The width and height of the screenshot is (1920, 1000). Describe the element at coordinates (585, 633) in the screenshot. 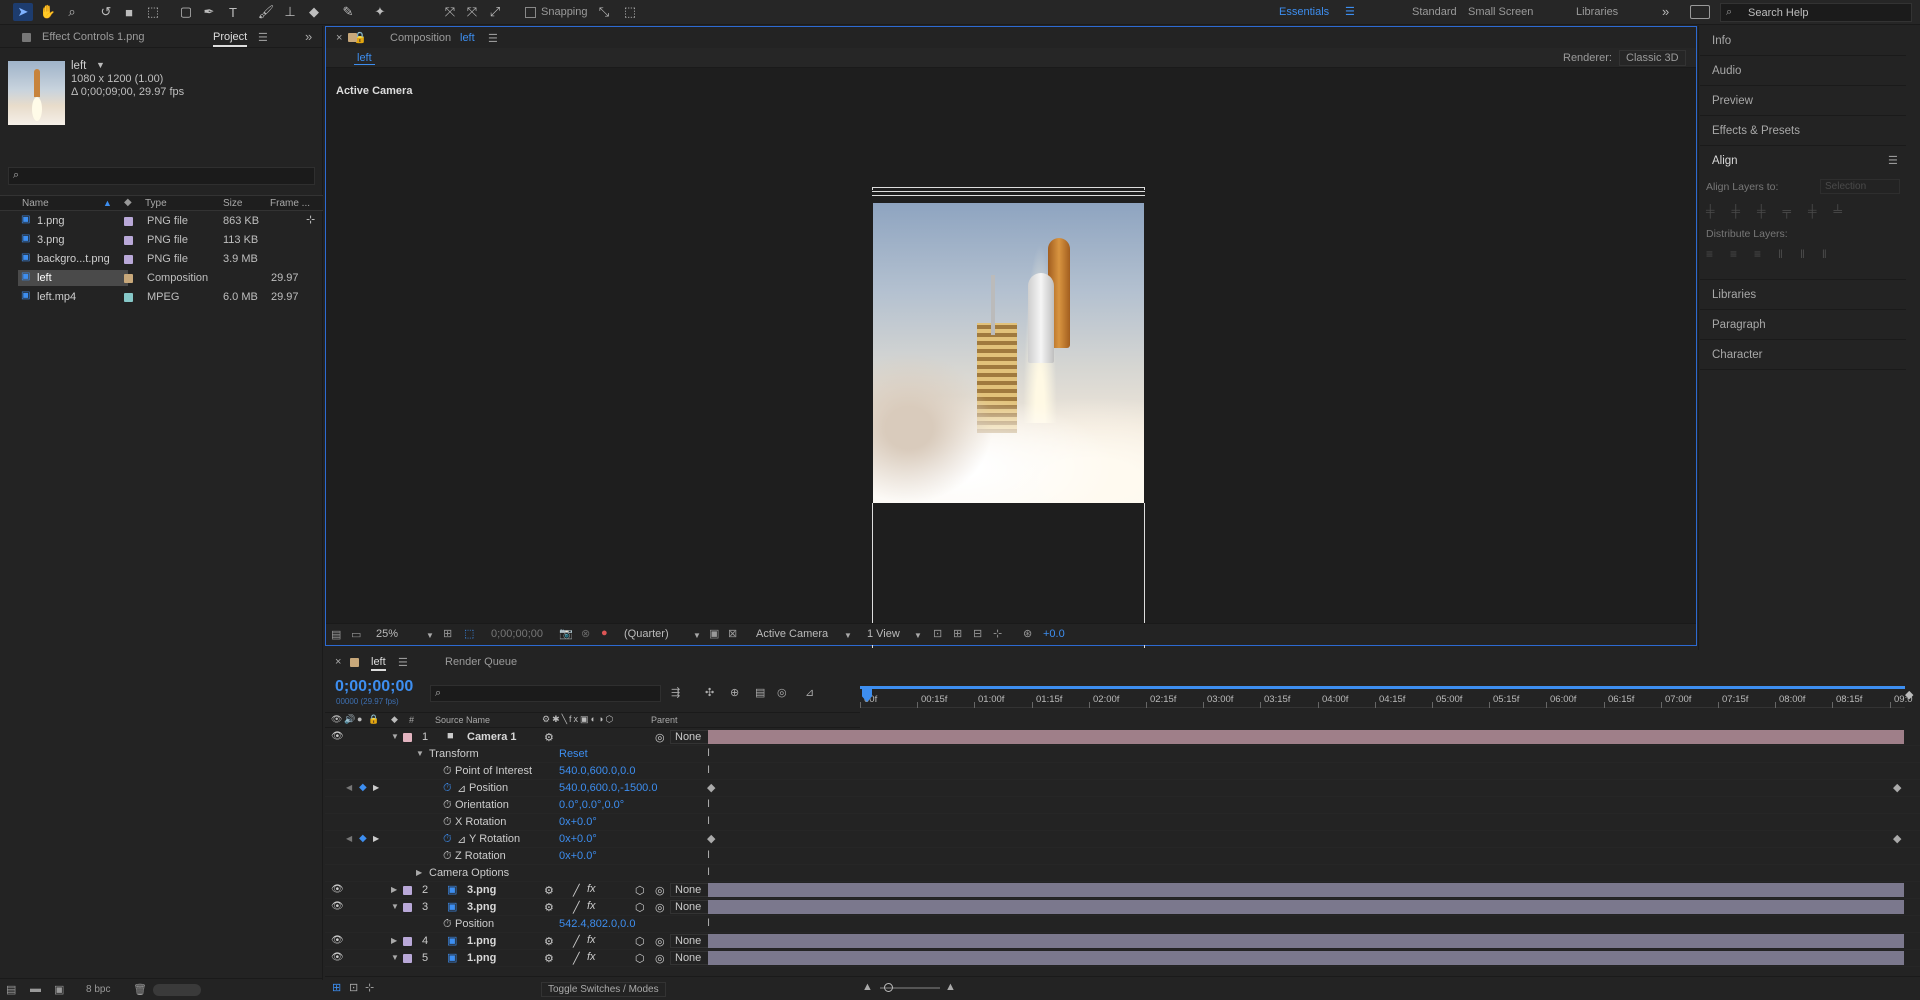

I see `show-snapshot-icon: ⊗` at that location.